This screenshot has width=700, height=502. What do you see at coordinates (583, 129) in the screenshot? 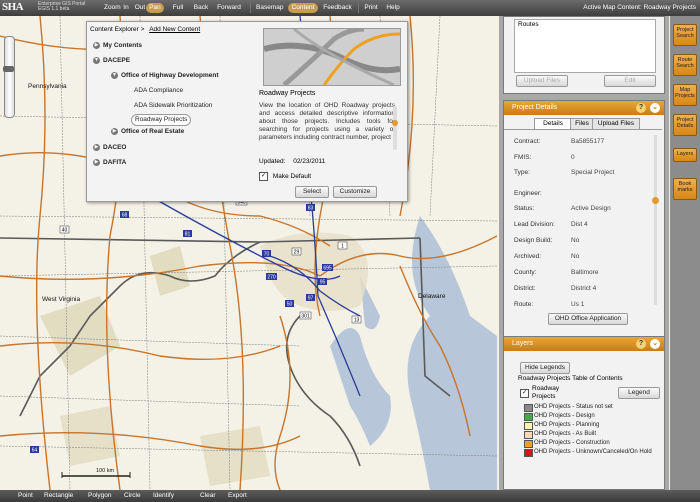
I see `tab-divider` at bounding box center [583, 129].